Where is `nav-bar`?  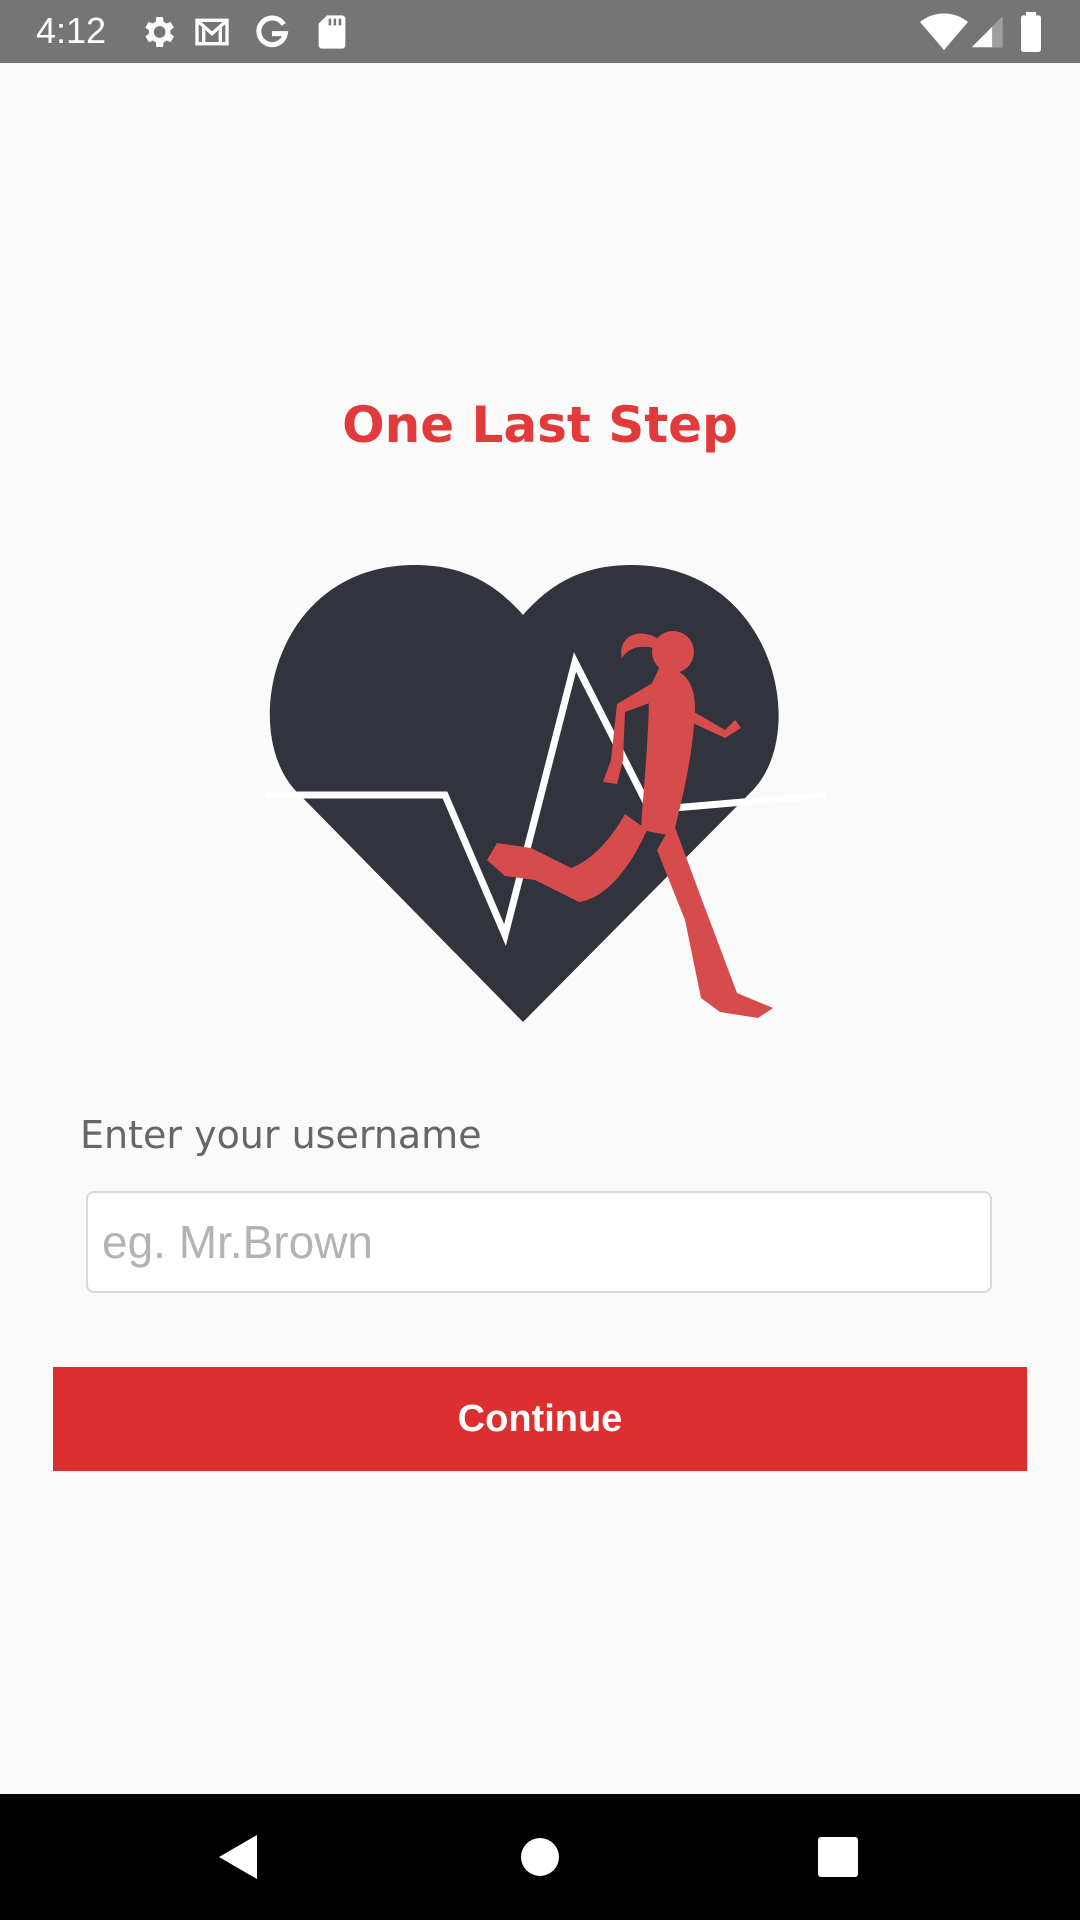 nav-bar is located at coordinates (540, 1857).